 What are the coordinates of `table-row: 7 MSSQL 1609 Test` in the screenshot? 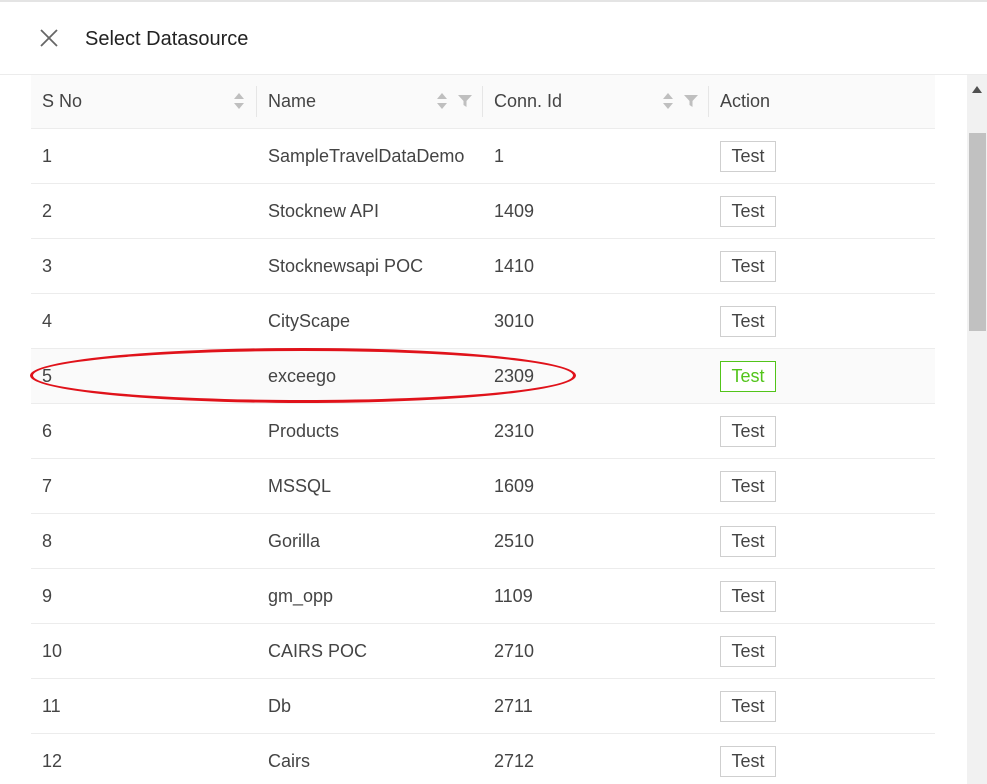 It's located at (483, 486).